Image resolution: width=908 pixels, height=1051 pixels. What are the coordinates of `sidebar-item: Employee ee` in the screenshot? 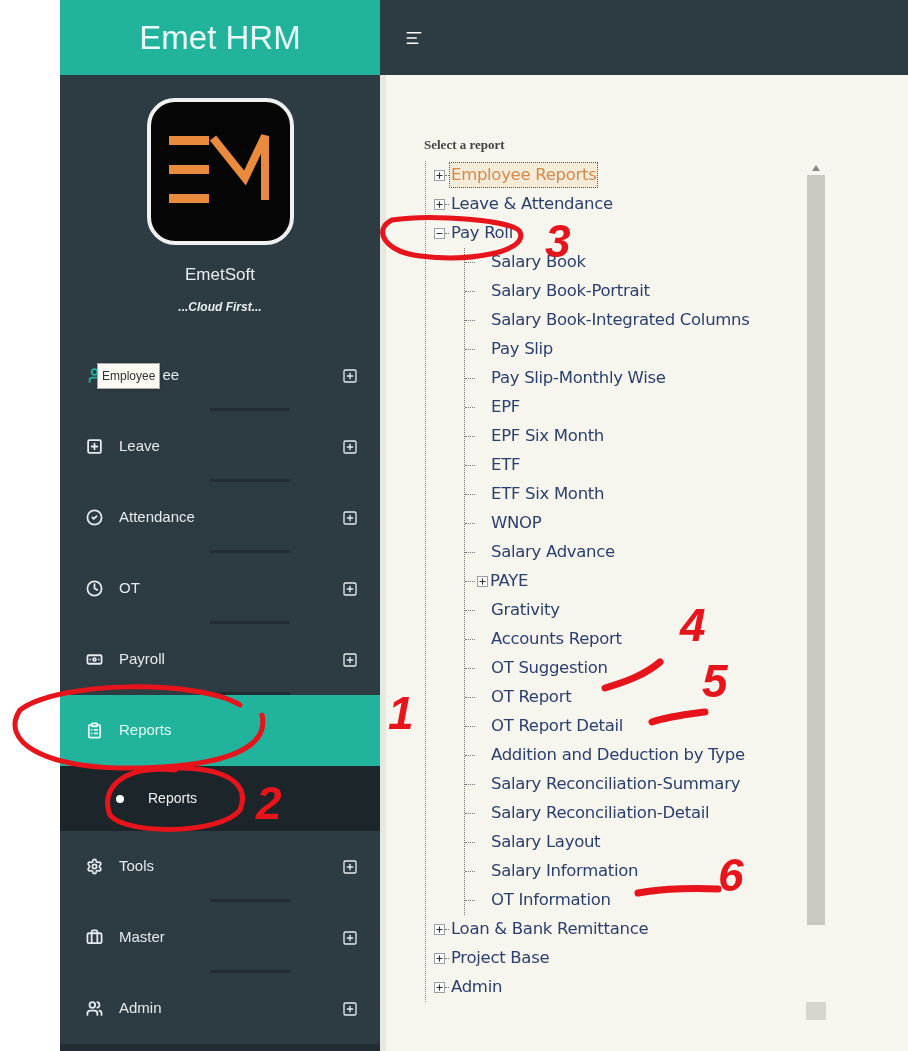 It's located at (220, 375).